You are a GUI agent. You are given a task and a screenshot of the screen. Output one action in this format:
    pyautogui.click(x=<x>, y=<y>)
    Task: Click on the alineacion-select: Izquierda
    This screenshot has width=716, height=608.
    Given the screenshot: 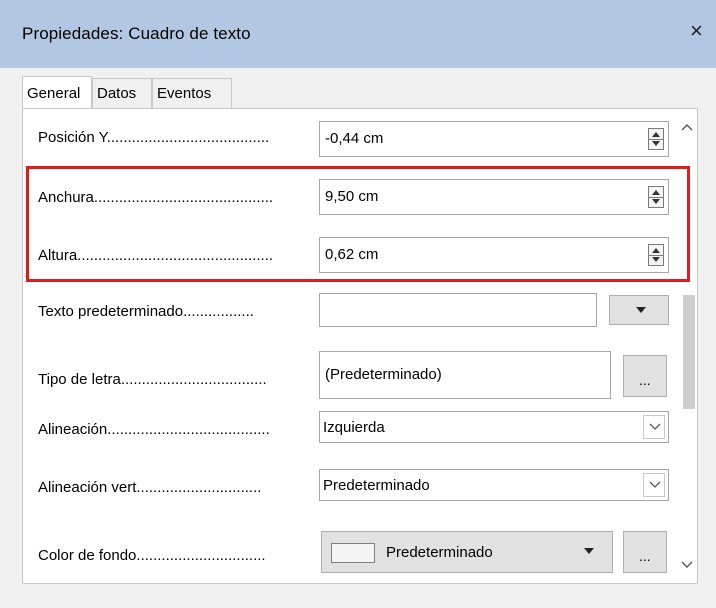 What is the action you would take?
    pyautogui.click(x=494, y=427)
    